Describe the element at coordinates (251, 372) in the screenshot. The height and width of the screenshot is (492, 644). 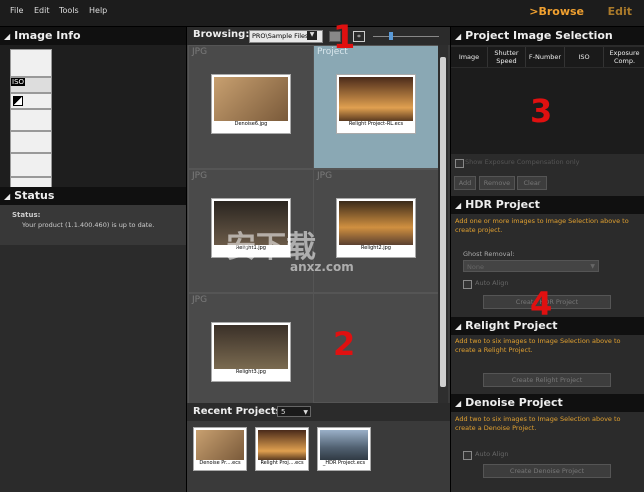
I see `thumbnail-caption: Relight3.jpg` at that location.